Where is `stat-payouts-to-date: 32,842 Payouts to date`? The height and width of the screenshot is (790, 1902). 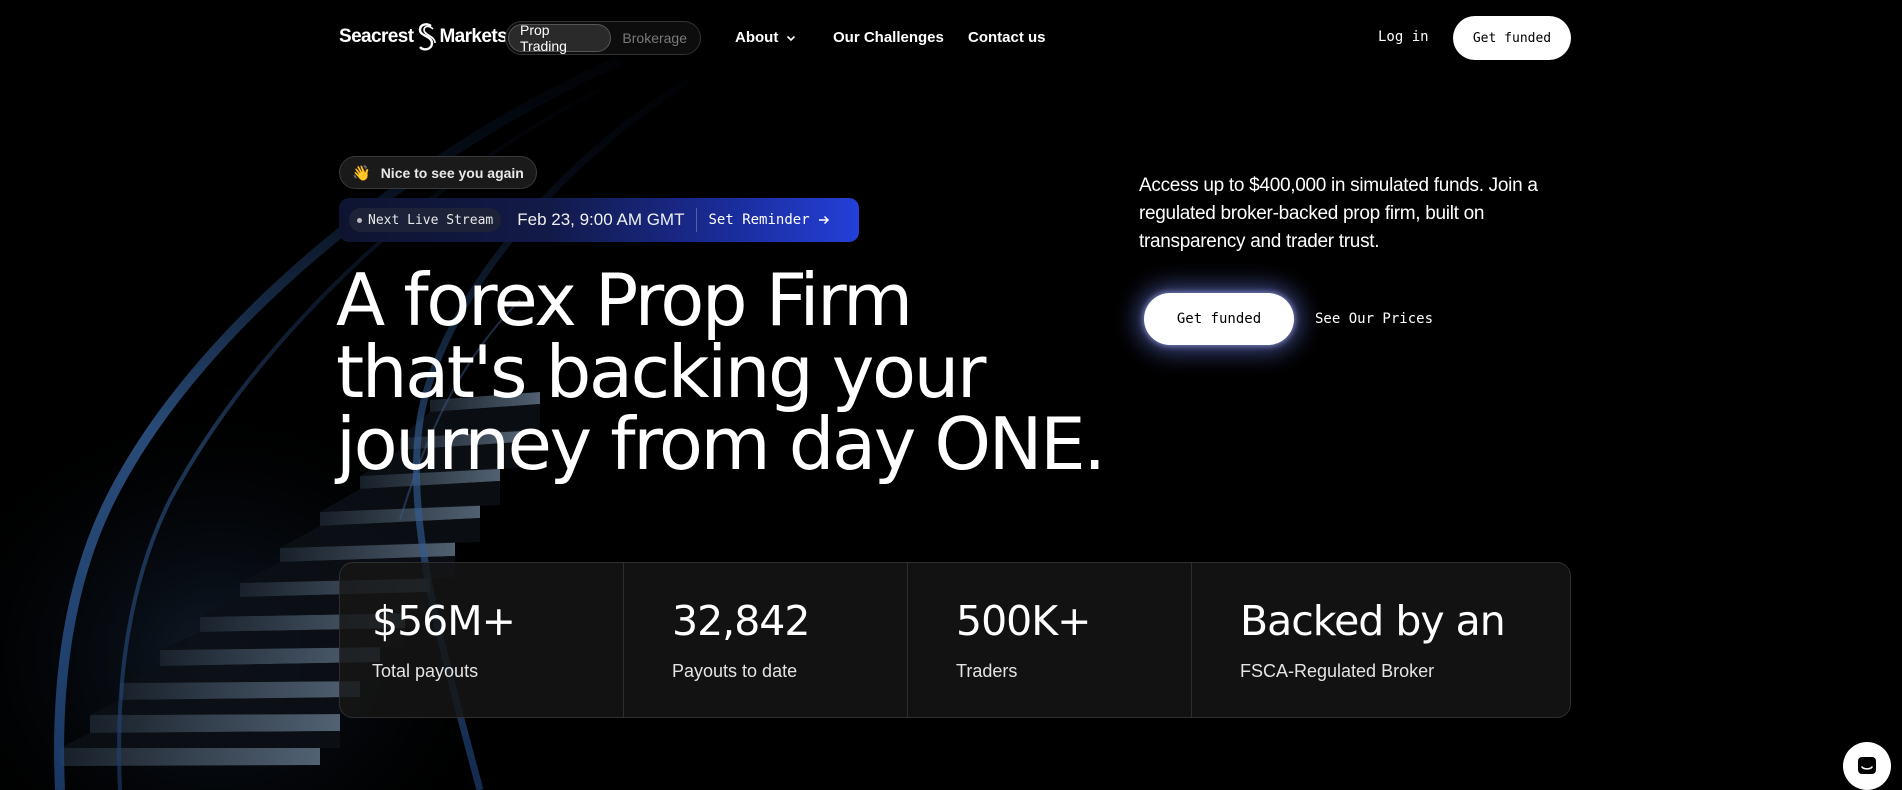
stat-payouts-to-date: 32,842 Payouts to date is located at coordinates (766, 640).